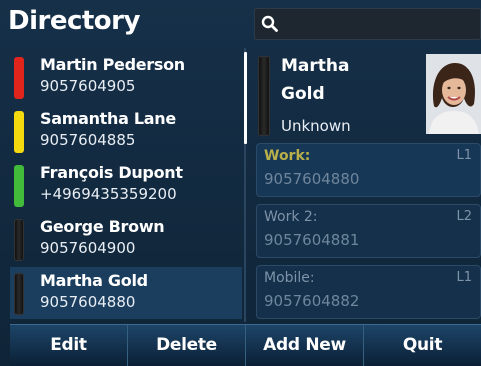  I want to click on quit-button: Quit, so click(422, 345).